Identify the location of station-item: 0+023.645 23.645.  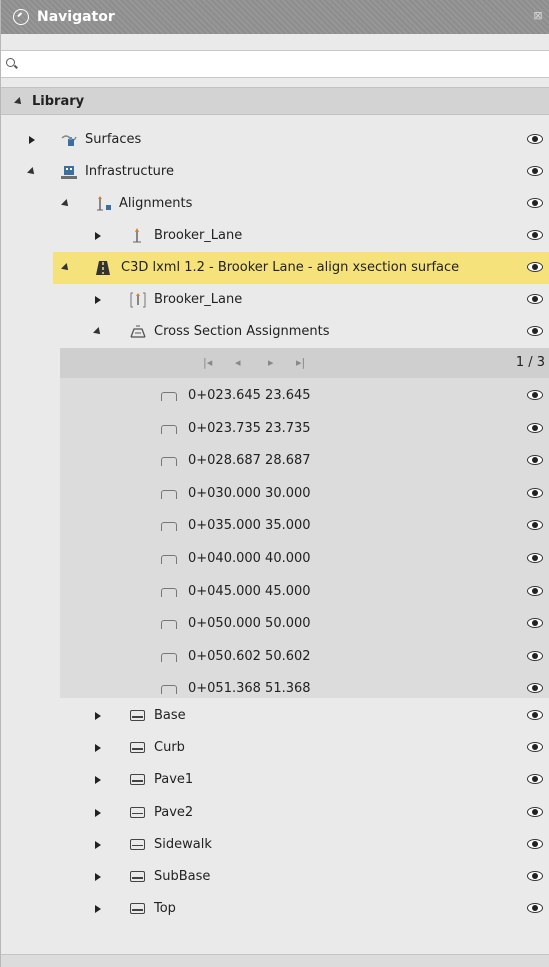
(275, 396).